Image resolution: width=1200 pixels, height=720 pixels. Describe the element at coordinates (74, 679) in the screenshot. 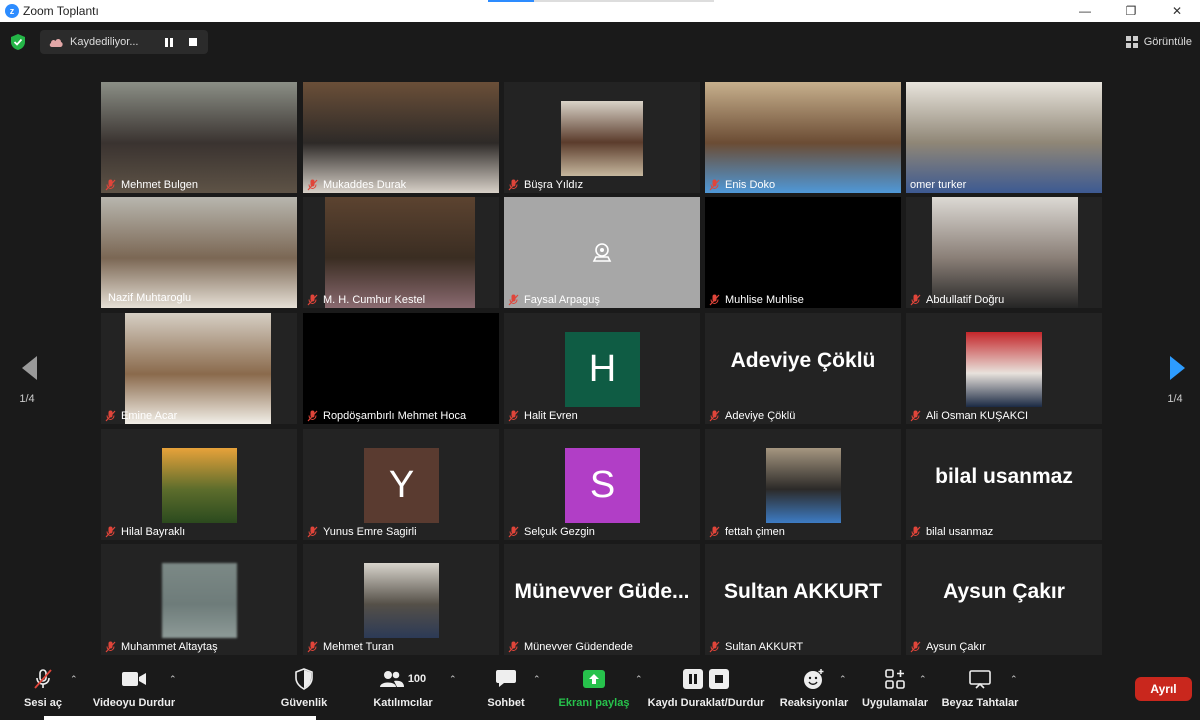

I see `audio-options-caret: ⌃` at that location.